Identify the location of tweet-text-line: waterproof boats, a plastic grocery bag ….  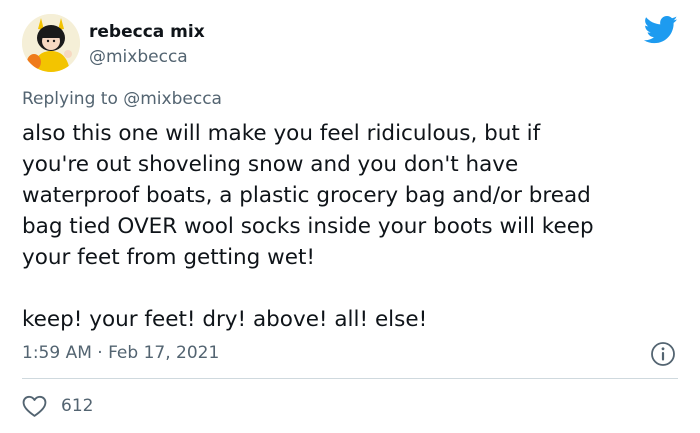
(306, 195).